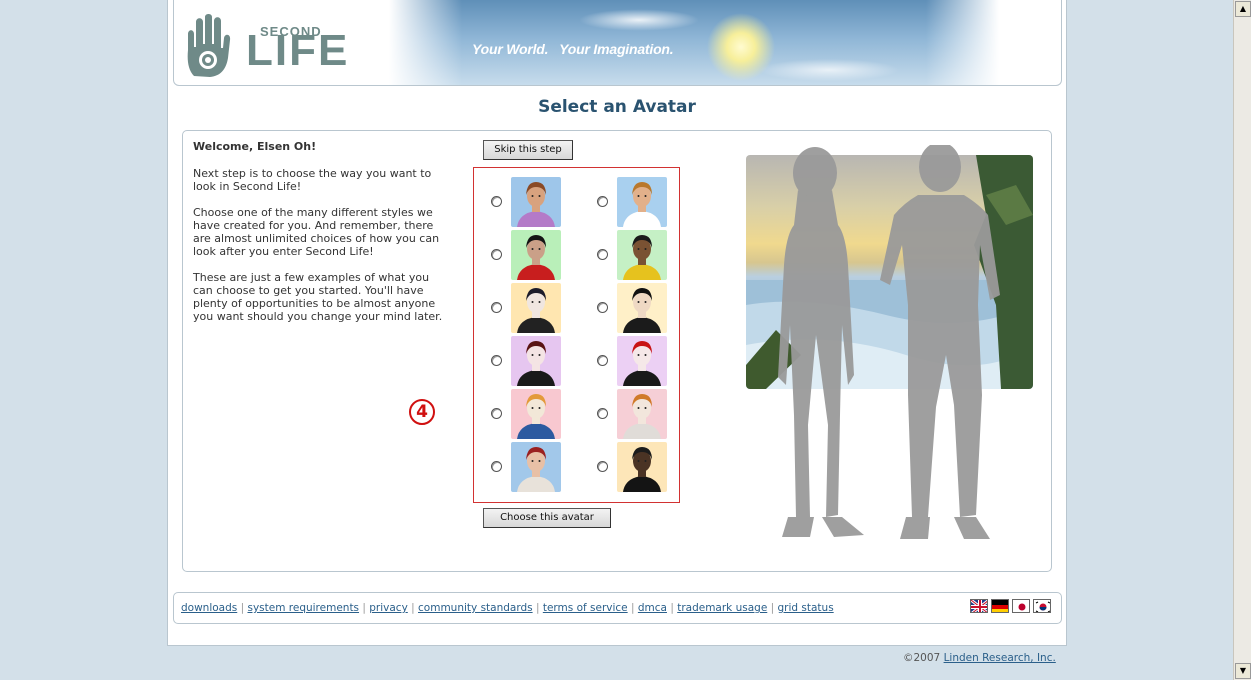  Describe the element at coordinates (422, 412) in the screenshot. I see `step-number-marker: 4` at that location.